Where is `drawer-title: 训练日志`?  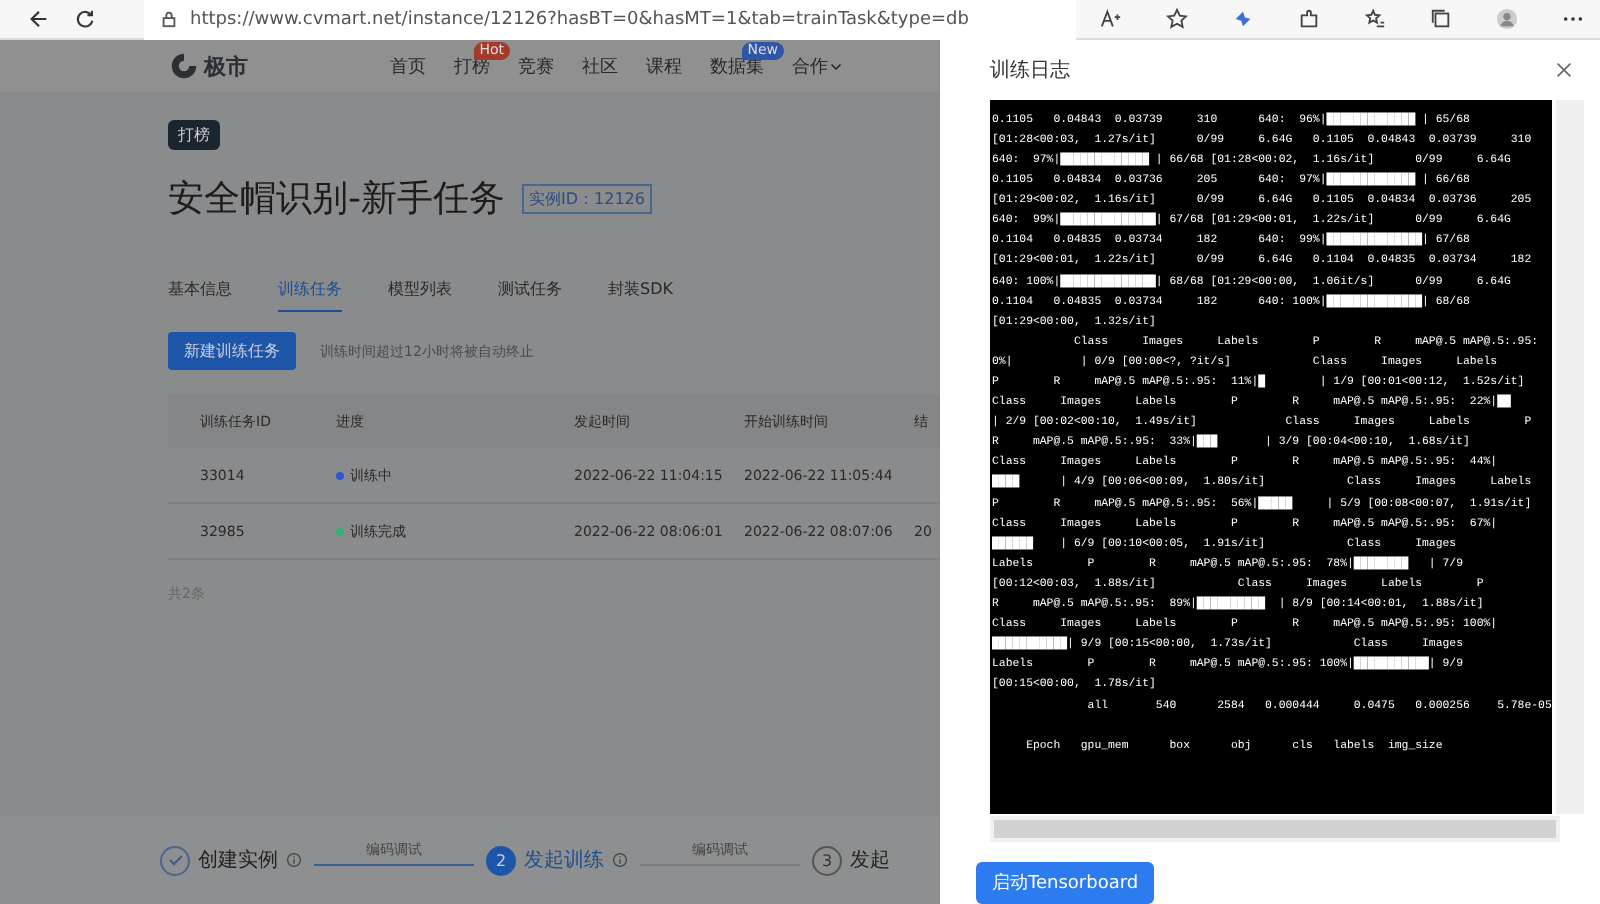
drawer-title: 训练日志 is located at coordinates (1030, 70).